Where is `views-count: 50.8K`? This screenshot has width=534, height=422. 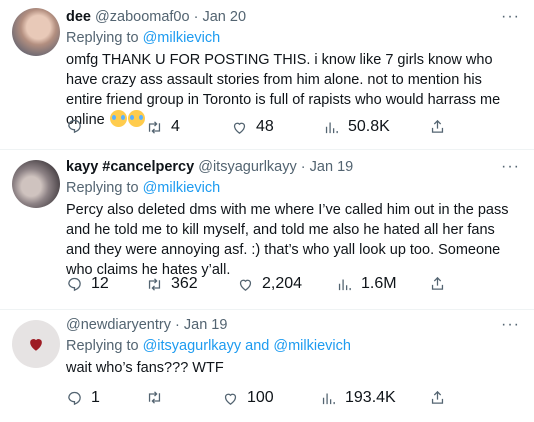
views-count: 50.8K is located at coordinates (369, 126).